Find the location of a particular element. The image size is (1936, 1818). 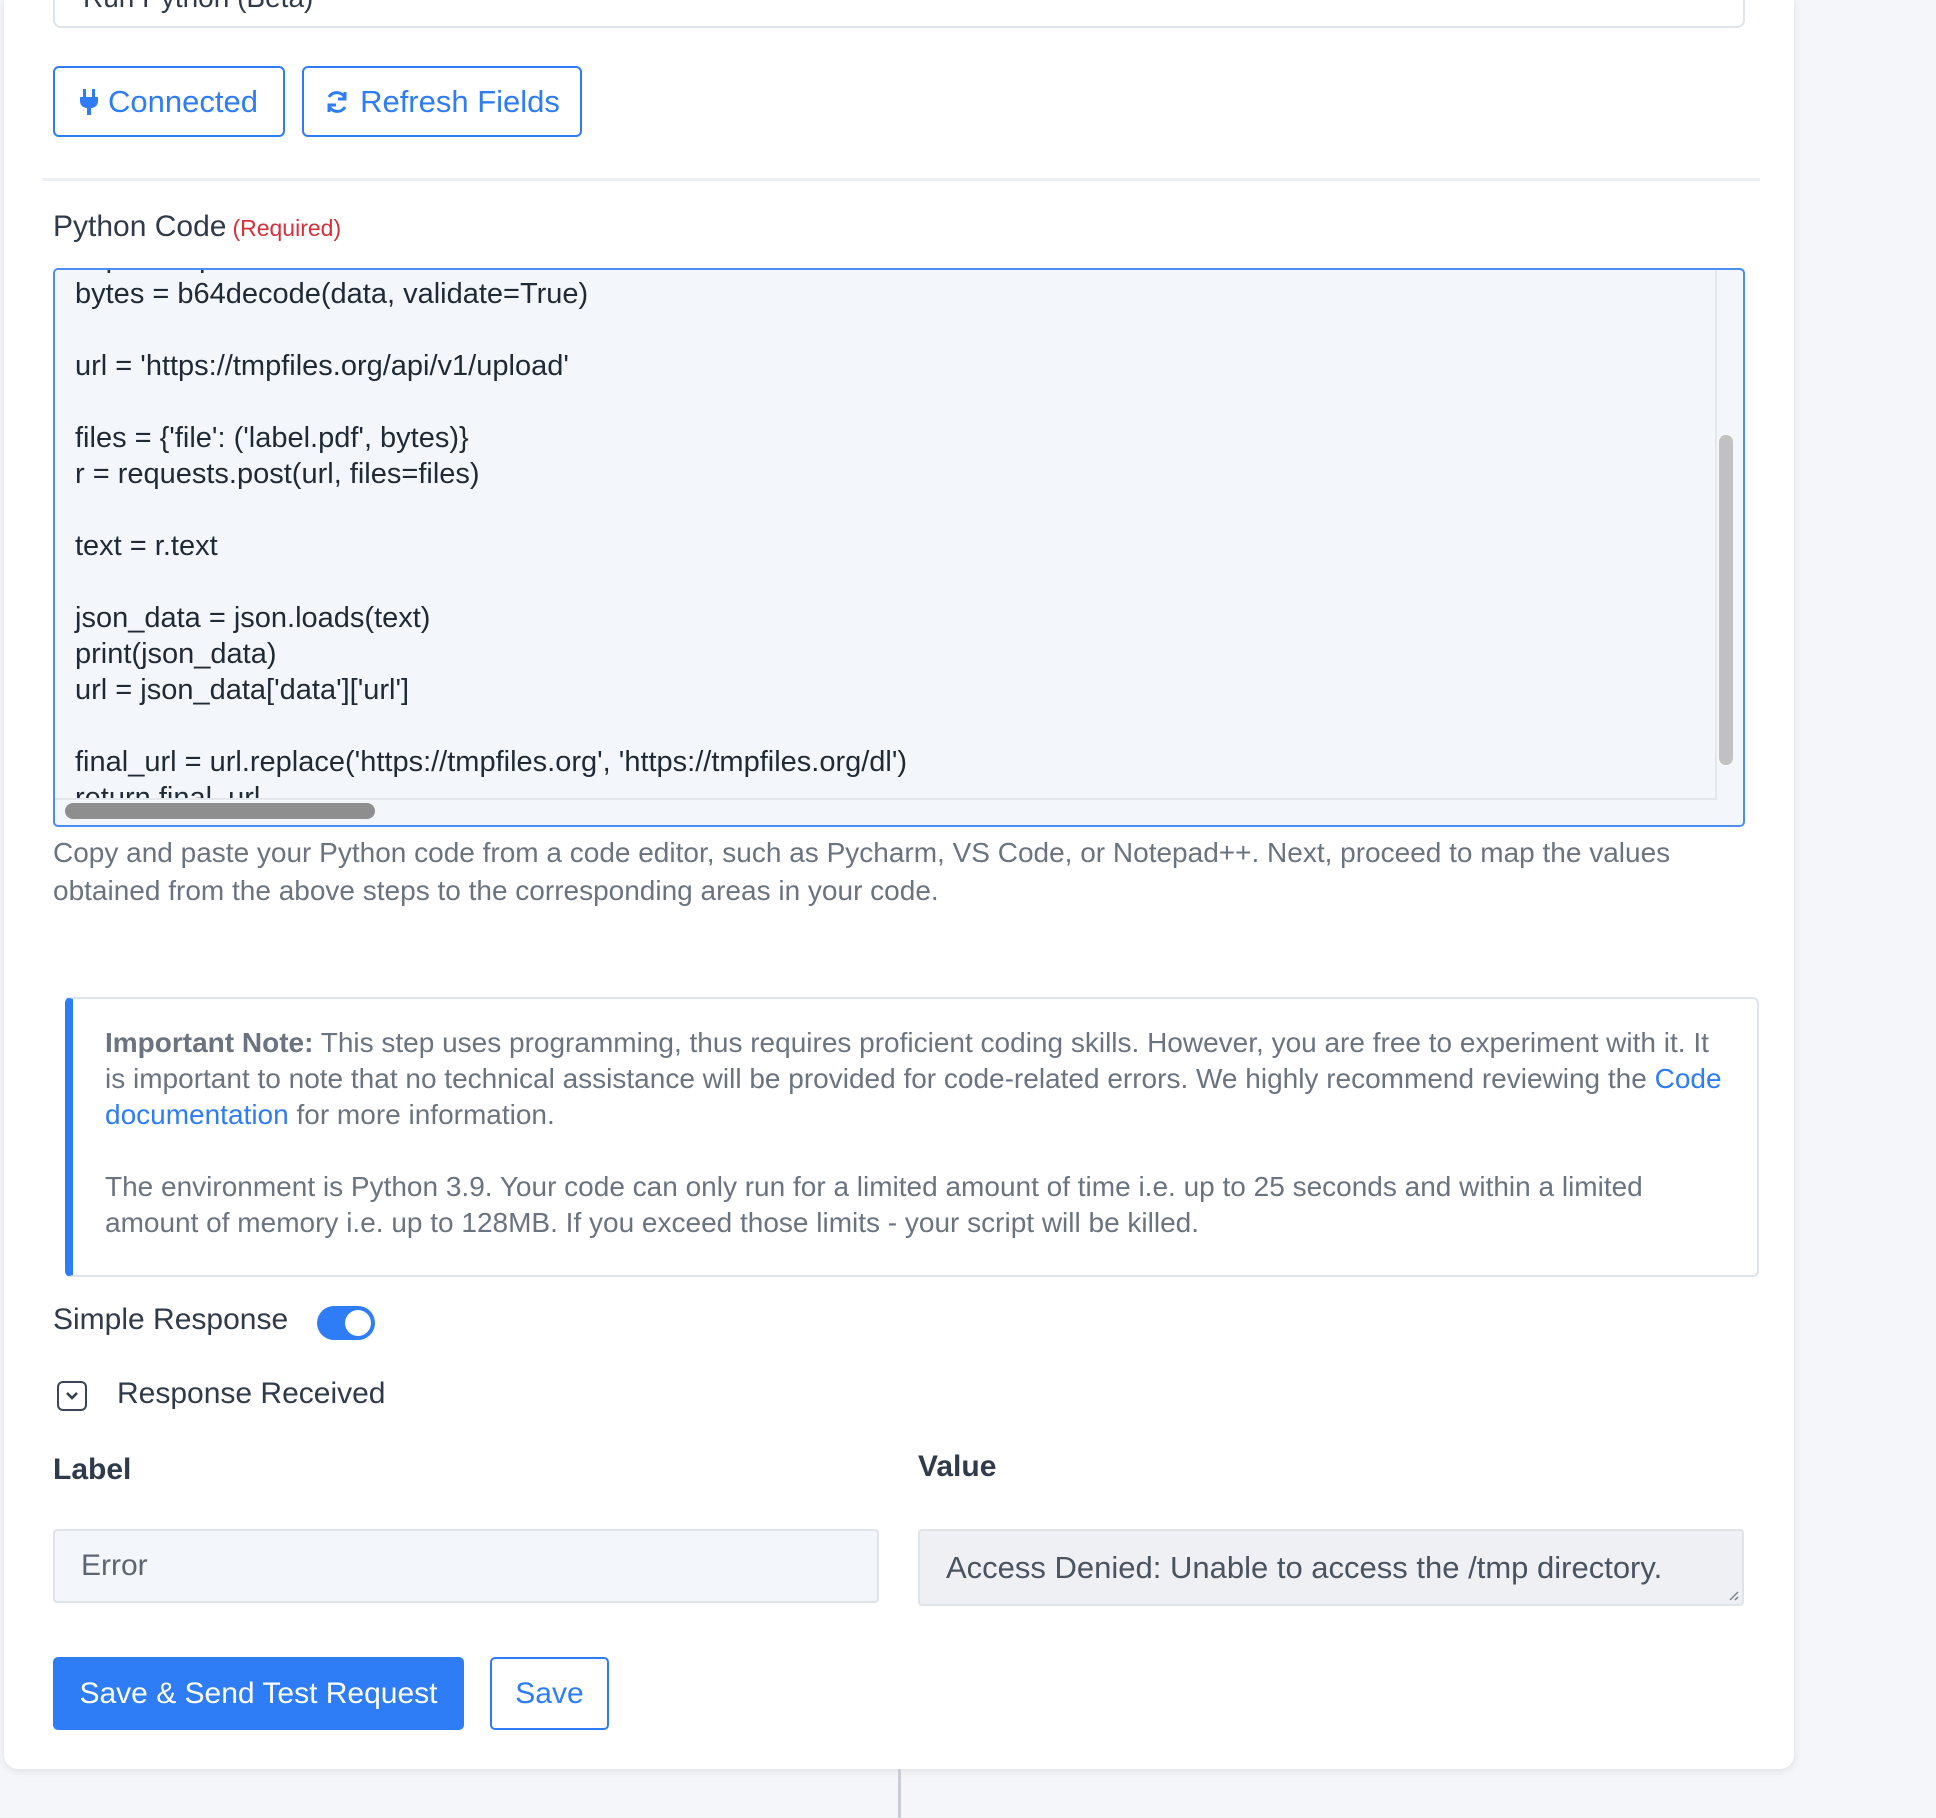

simple-response-toggle is located at coordinates (346, 1323).